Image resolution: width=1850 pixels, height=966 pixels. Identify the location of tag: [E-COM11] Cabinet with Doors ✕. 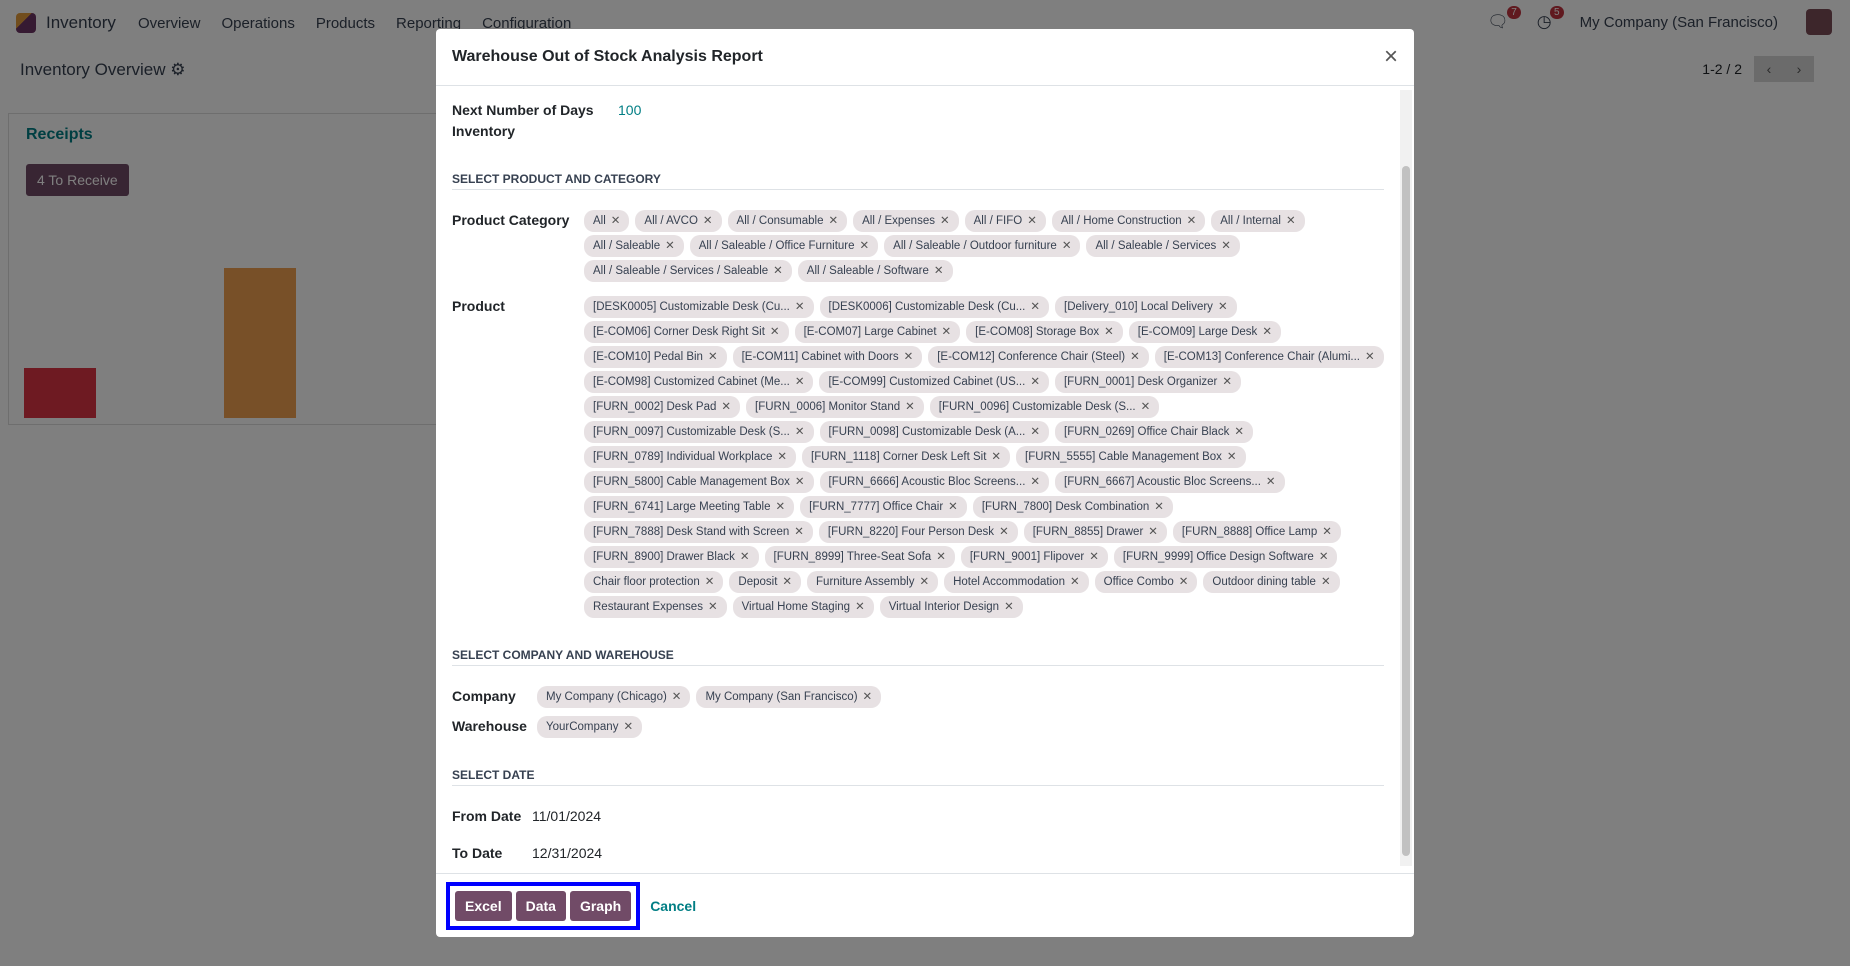
(827, 357).